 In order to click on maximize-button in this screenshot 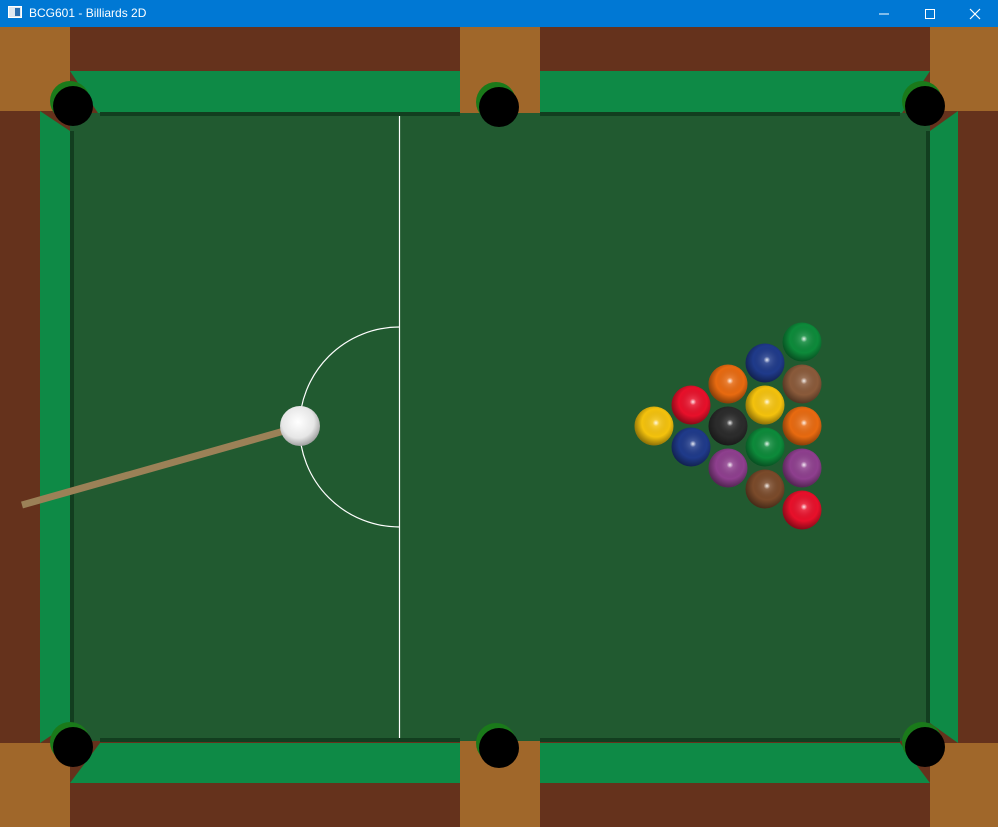, I will do `click(930, 13)`.